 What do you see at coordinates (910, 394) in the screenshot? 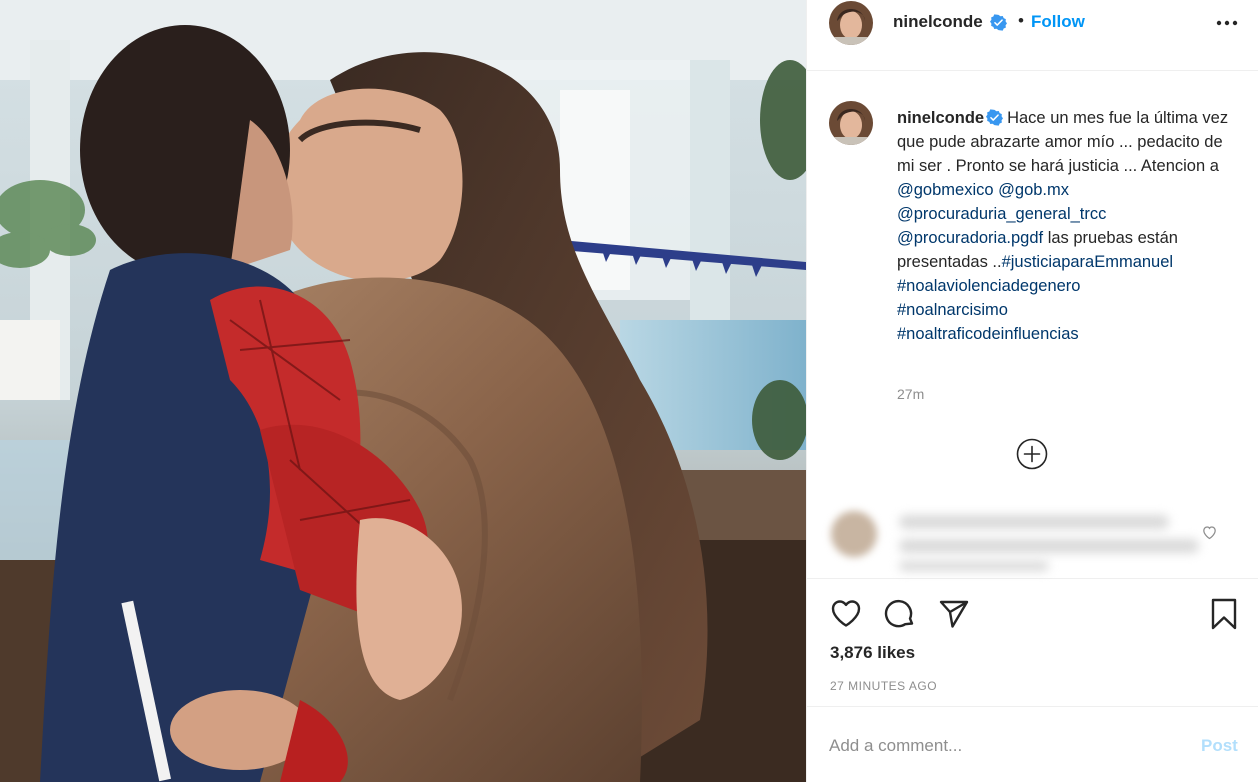
I see `caption-time: 27m` at bounding box center [910, 394].